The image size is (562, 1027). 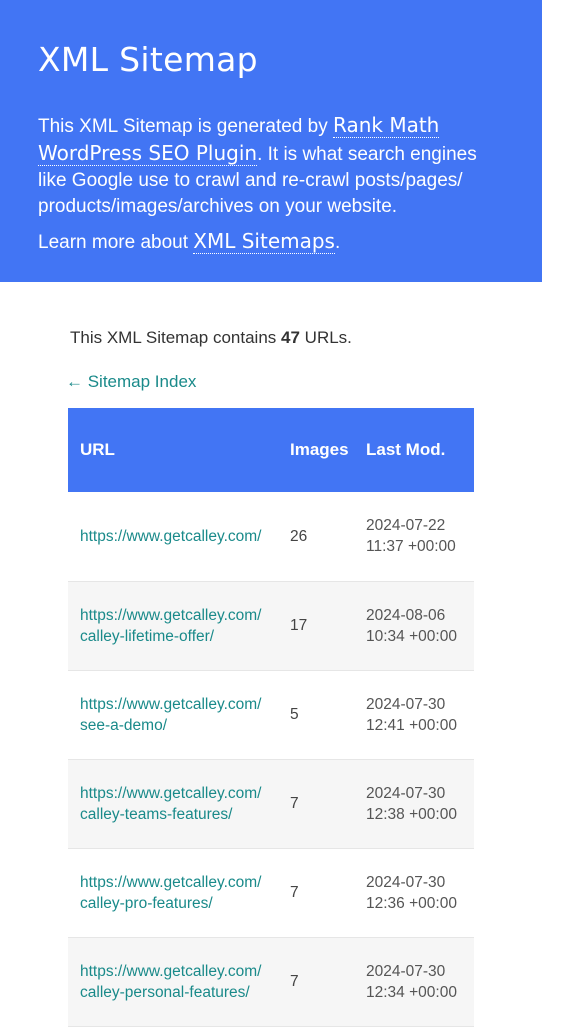 I want to click on xml-sitemaps-link: XML Sitemaps, so click(x=264, y=241).